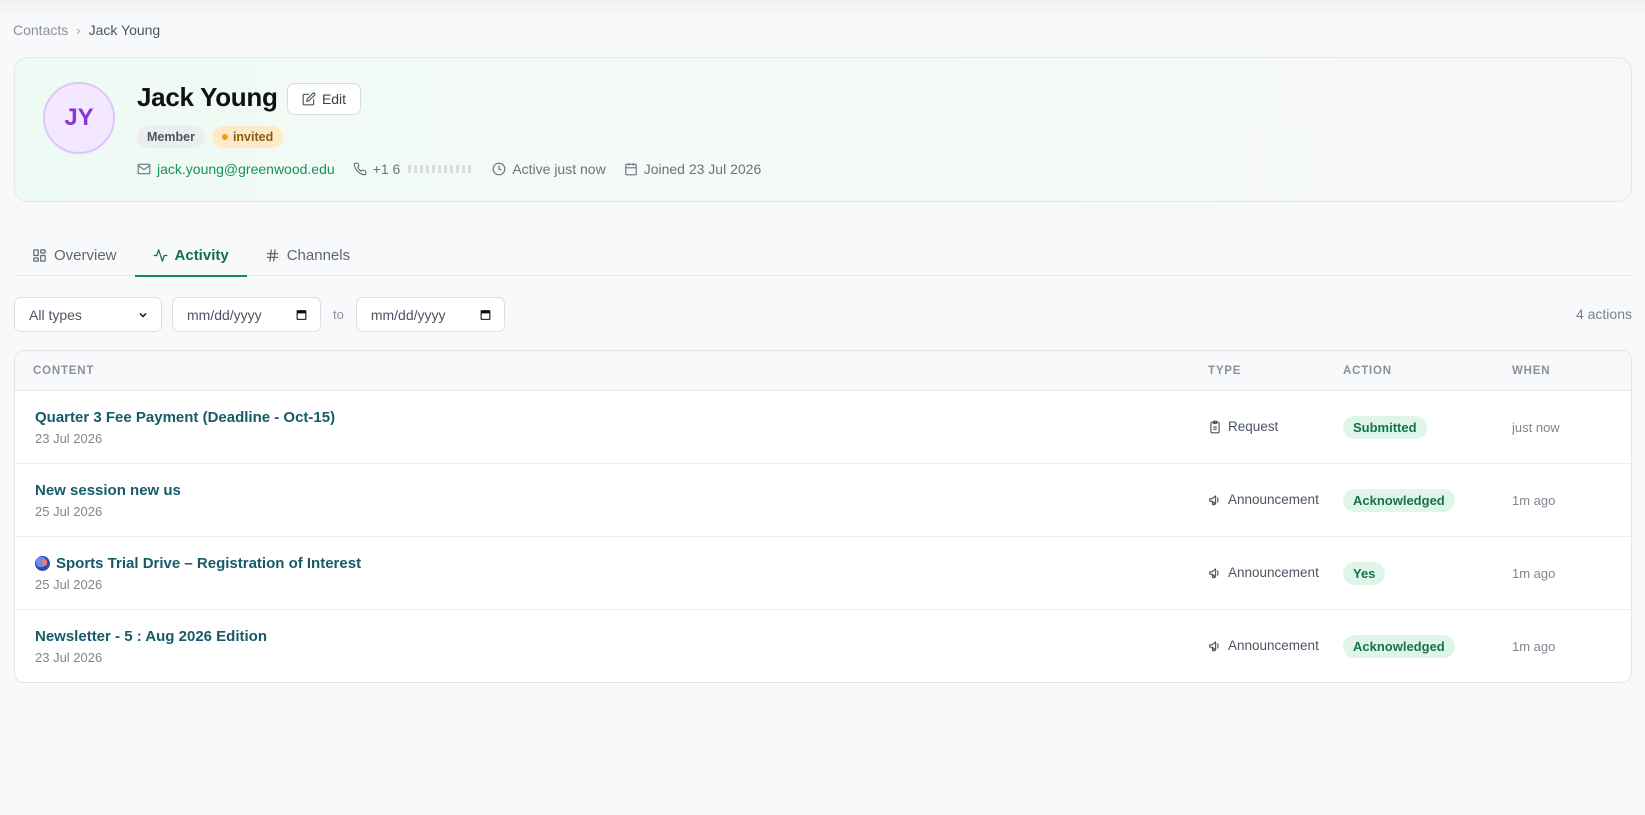 This screenshot has height=815, width=1645. Describe the element at coordinates (1536, 427) in the screenshot. I see `row-when: just now` at that location.